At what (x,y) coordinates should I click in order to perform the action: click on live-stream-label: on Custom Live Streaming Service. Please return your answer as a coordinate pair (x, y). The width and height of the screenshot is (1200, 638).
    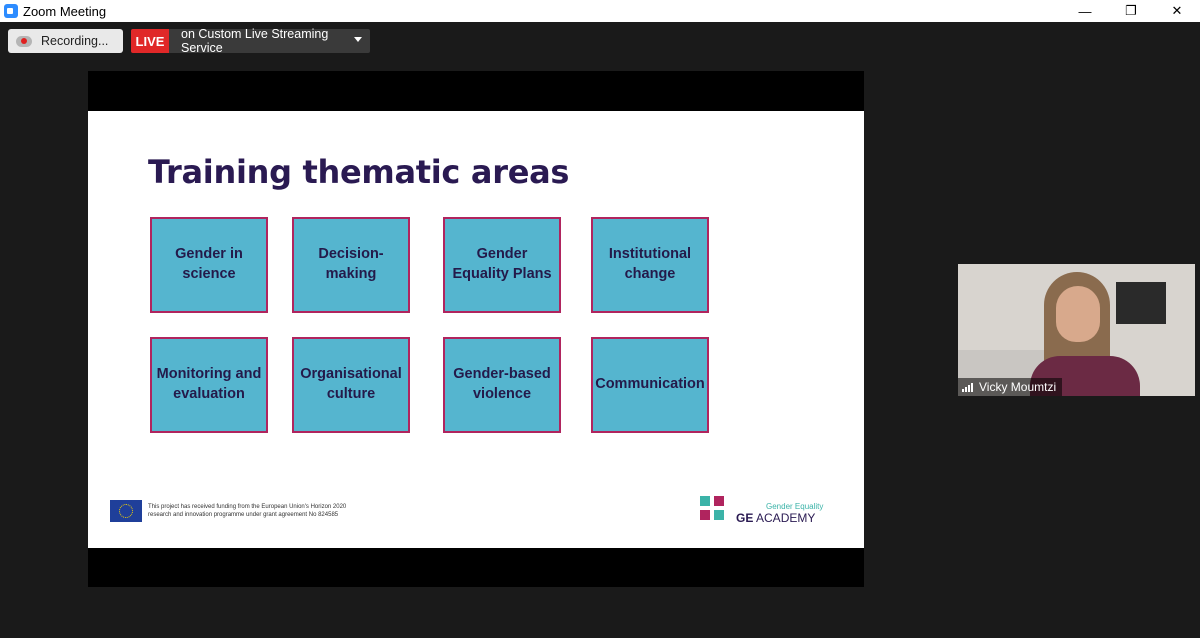
    Looking at the image, I should click on (255, 41).